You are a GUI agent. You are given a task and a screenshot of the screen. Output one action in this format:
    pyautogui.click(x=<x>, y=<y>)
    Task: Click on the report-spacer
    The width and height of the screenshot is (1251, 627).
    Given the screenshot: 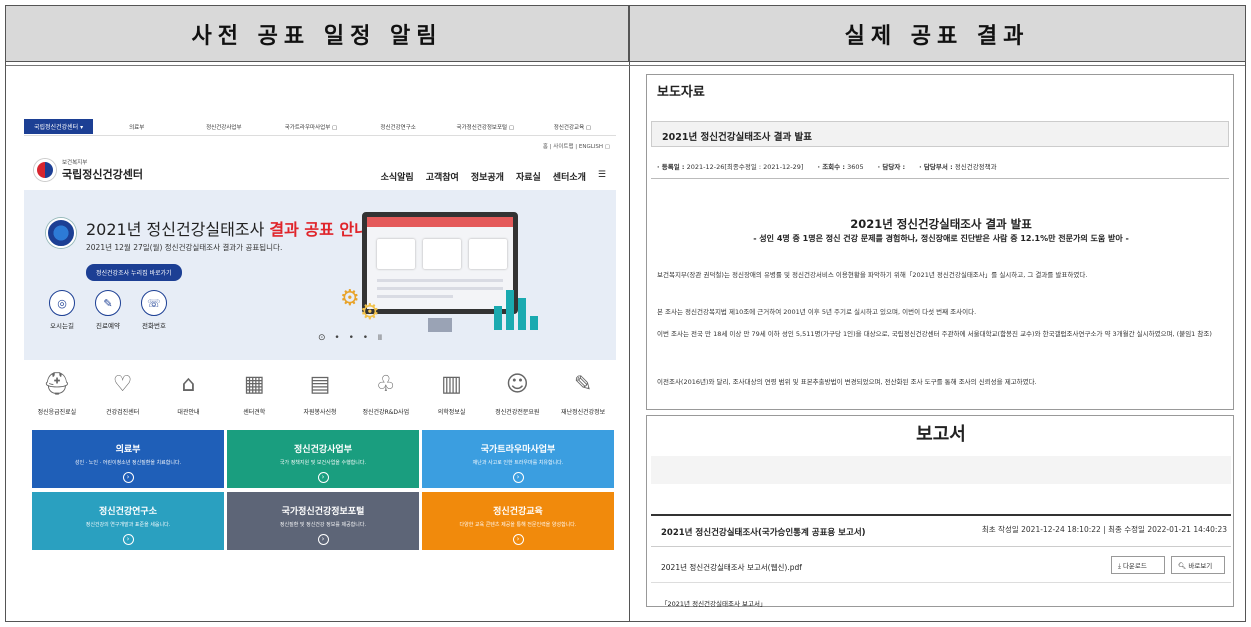 What is the action you would take?
    pyautogui.click(x=941, y=470)
    